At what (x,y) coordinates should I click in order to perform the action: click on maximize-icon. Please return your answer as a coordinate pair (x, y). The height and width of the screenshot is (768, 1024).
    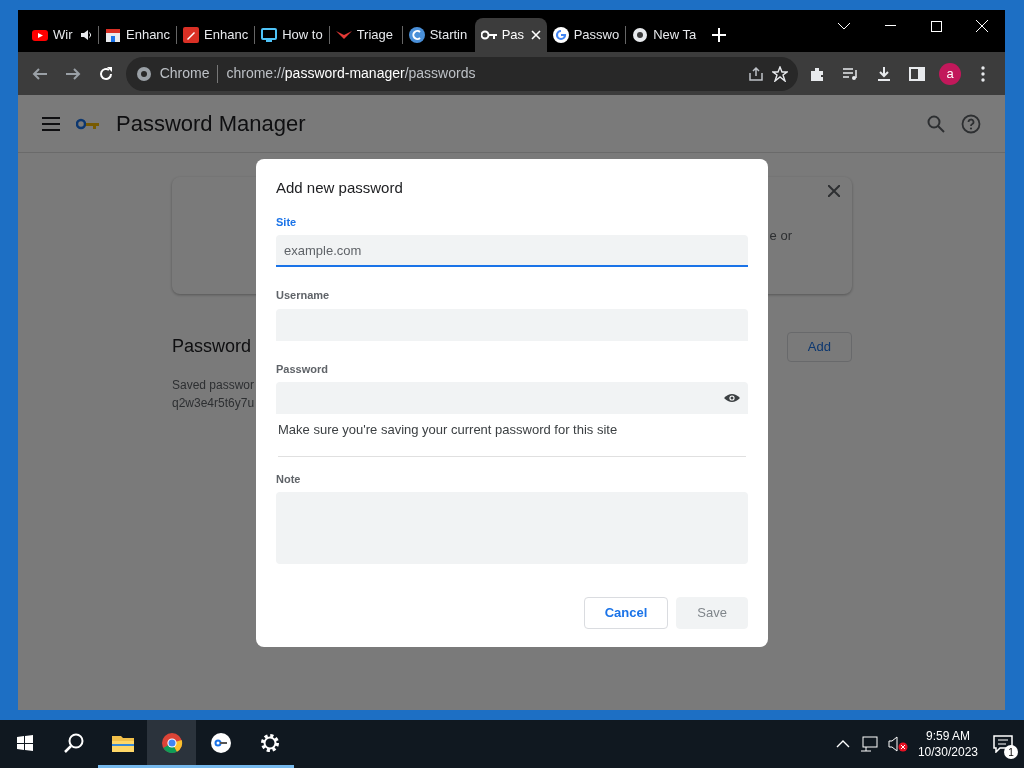
    Looking at the image, I should click on (936, 26).